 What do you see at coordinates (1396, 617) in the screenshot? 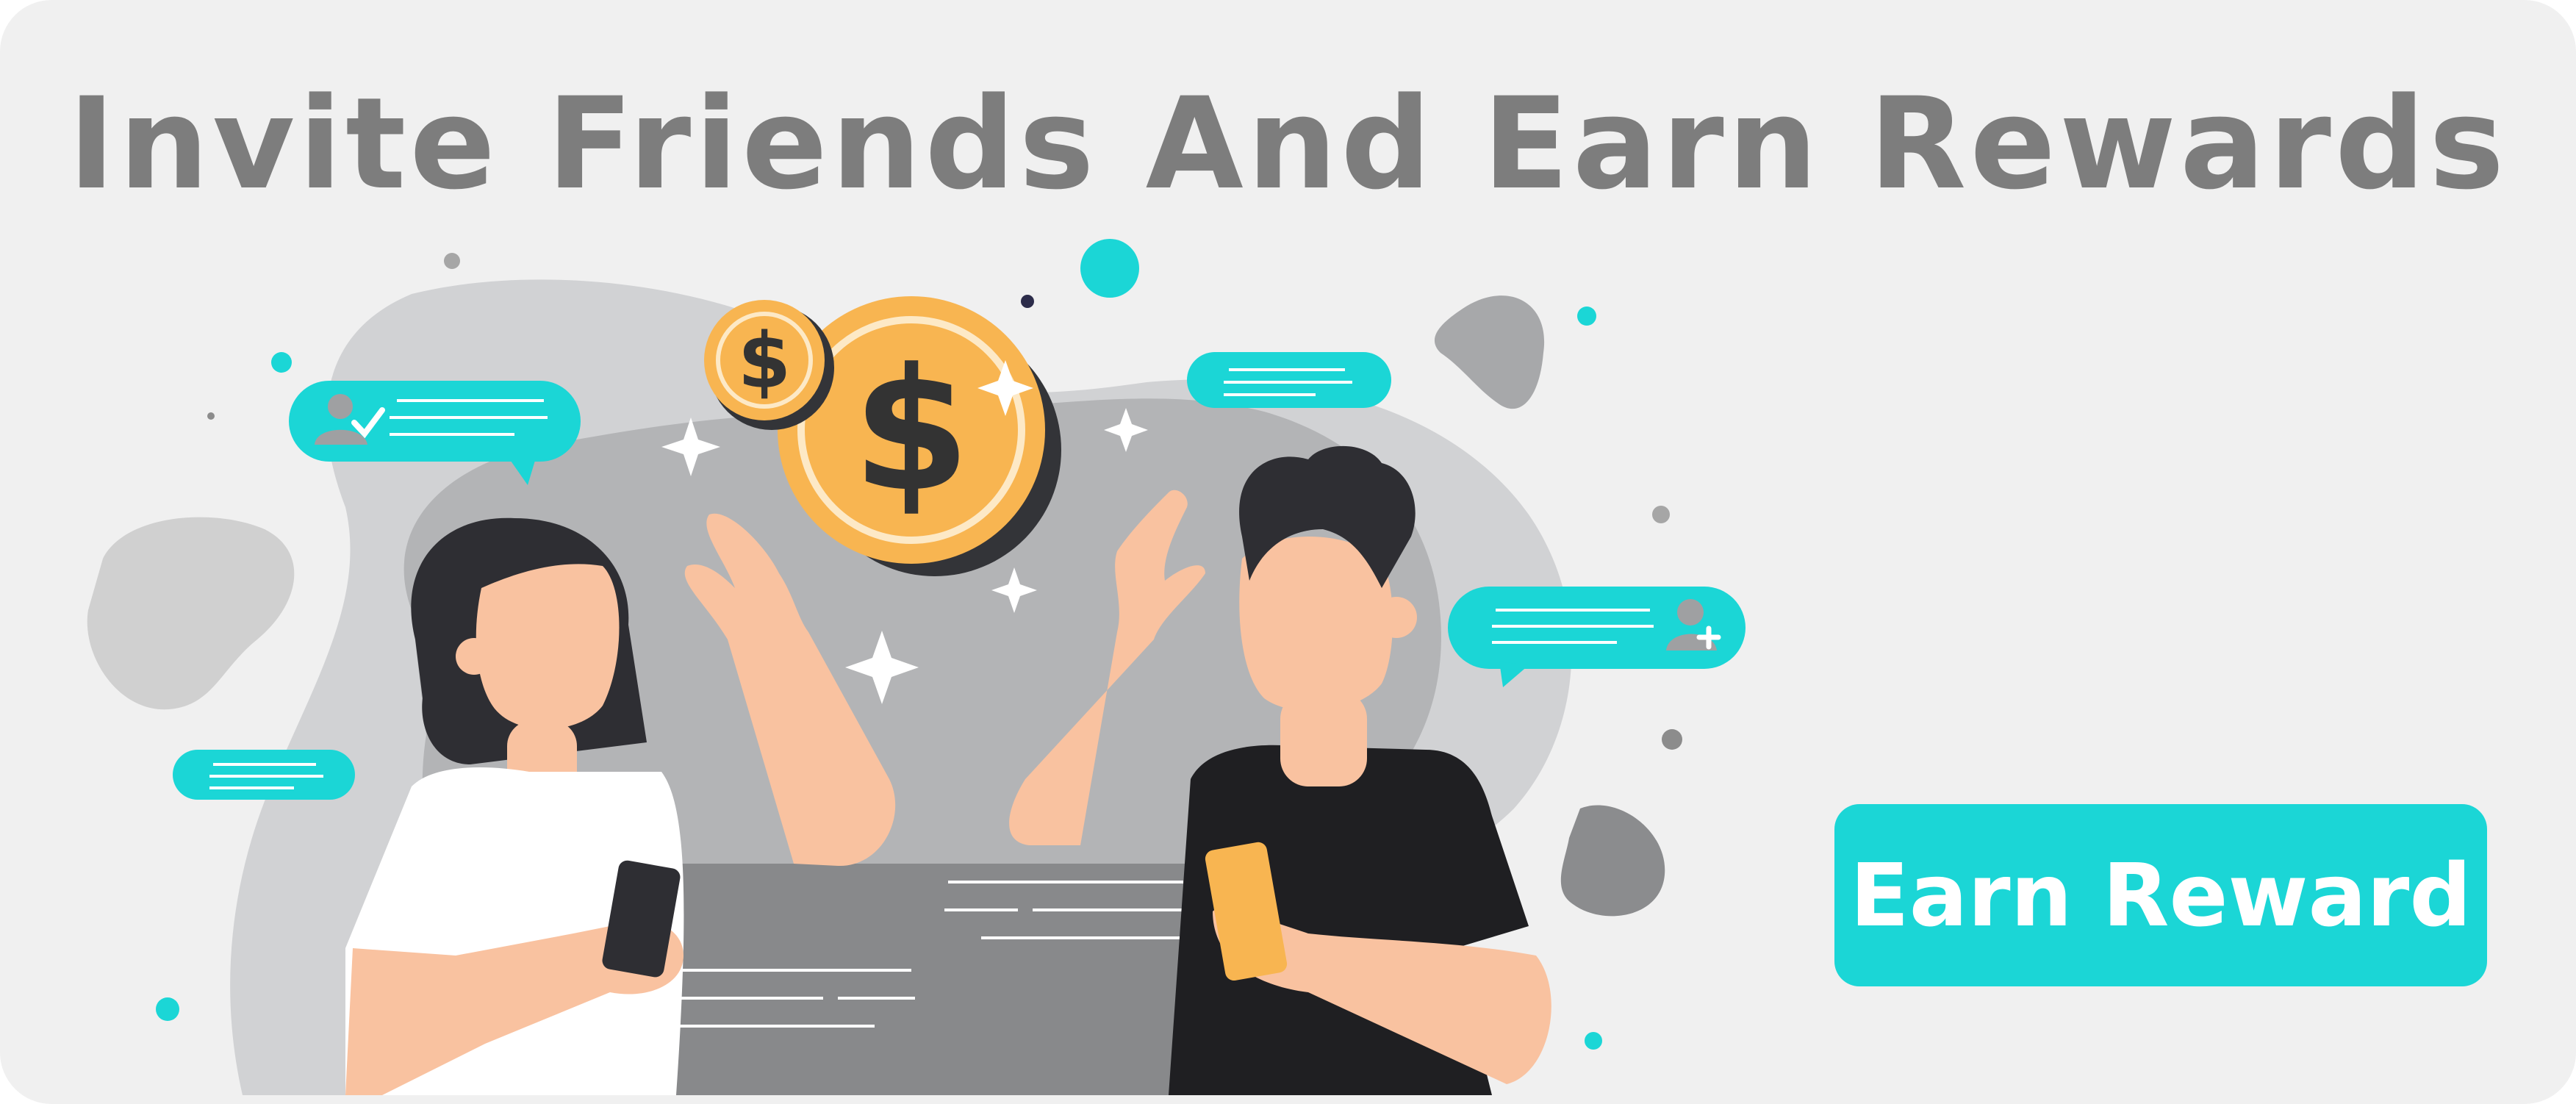
I see `man-ear` at bounding box center [1396, 617].